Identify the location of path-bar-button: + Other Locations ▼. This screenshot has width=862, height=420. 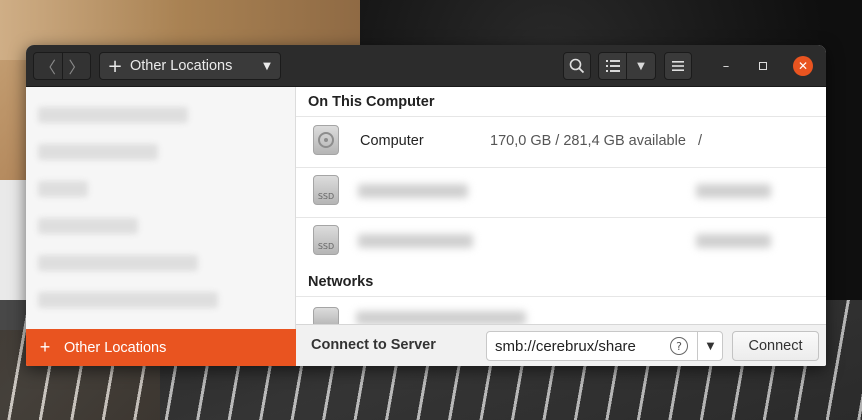
(190, 66).